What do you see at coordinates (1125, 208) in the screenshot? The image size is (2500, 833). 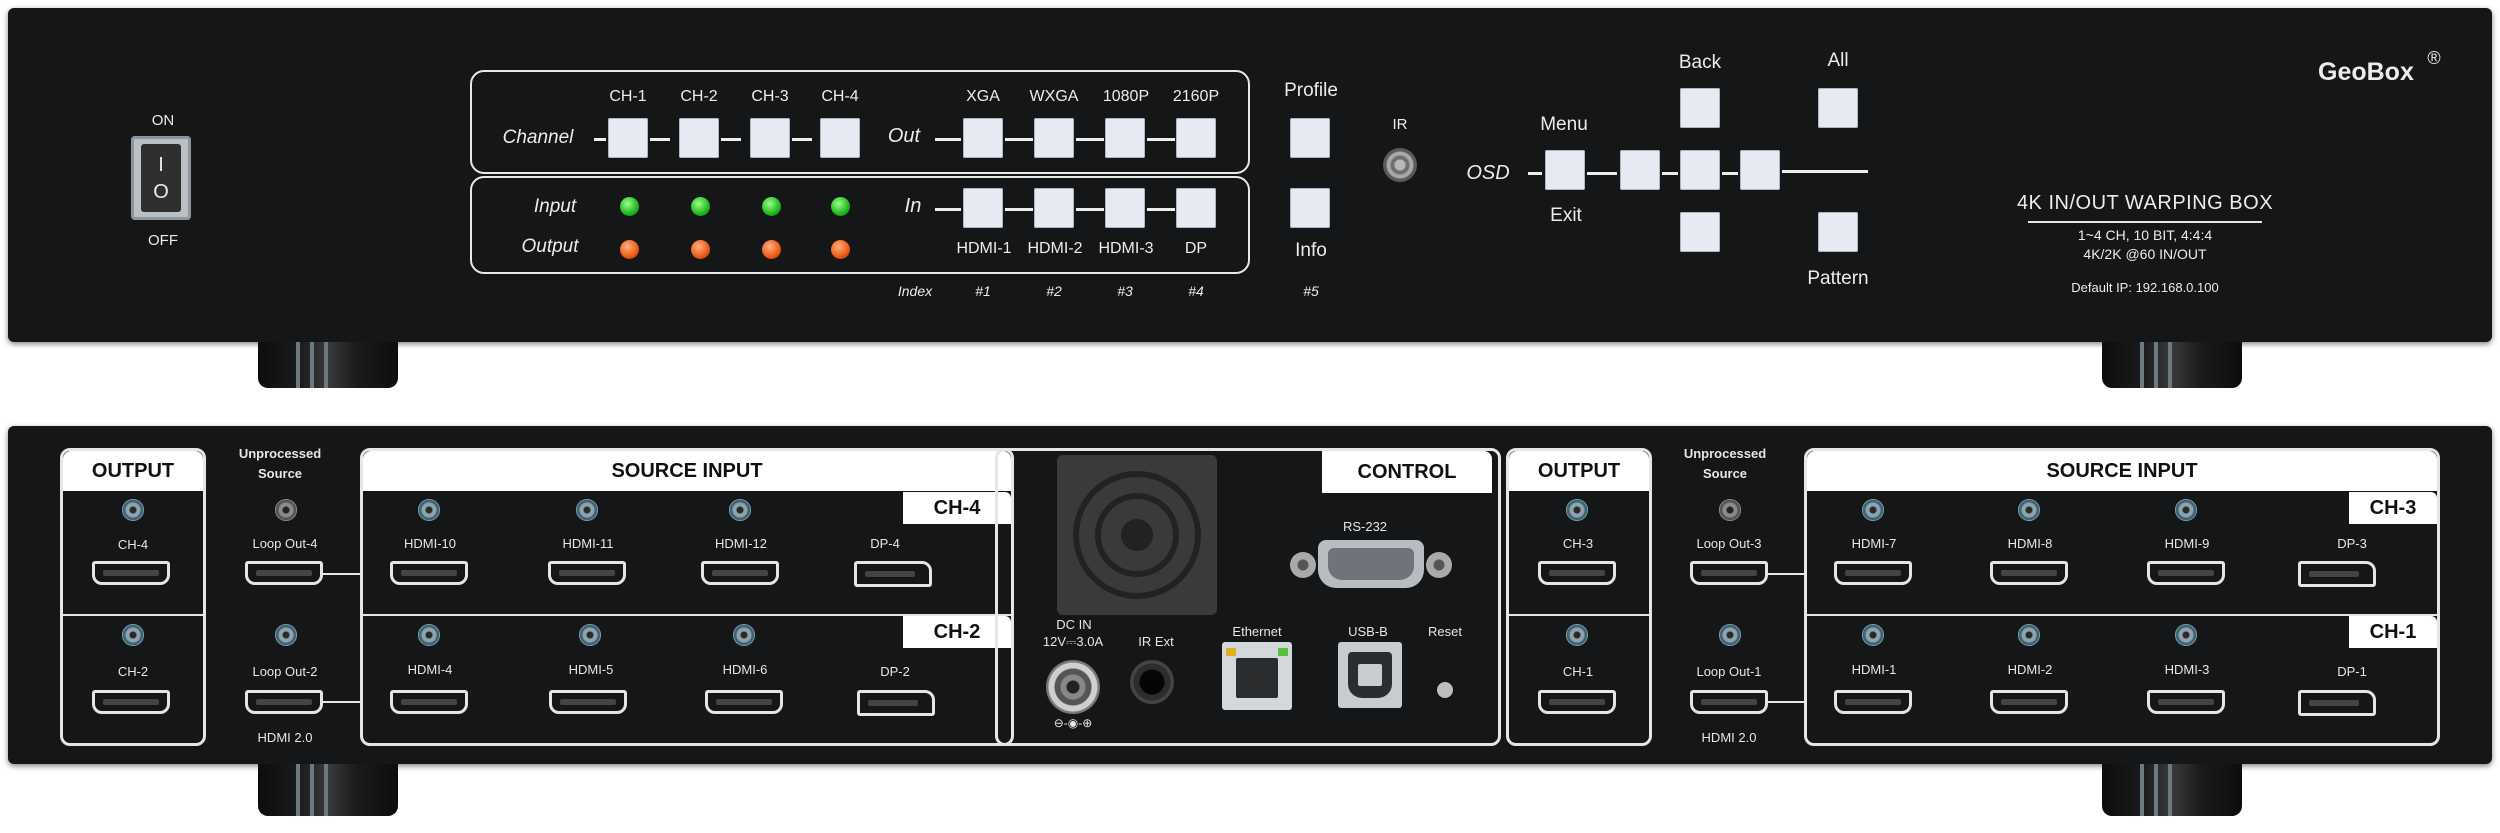 I see `in-hdmi3-button` at bounding box center [1125, 208].